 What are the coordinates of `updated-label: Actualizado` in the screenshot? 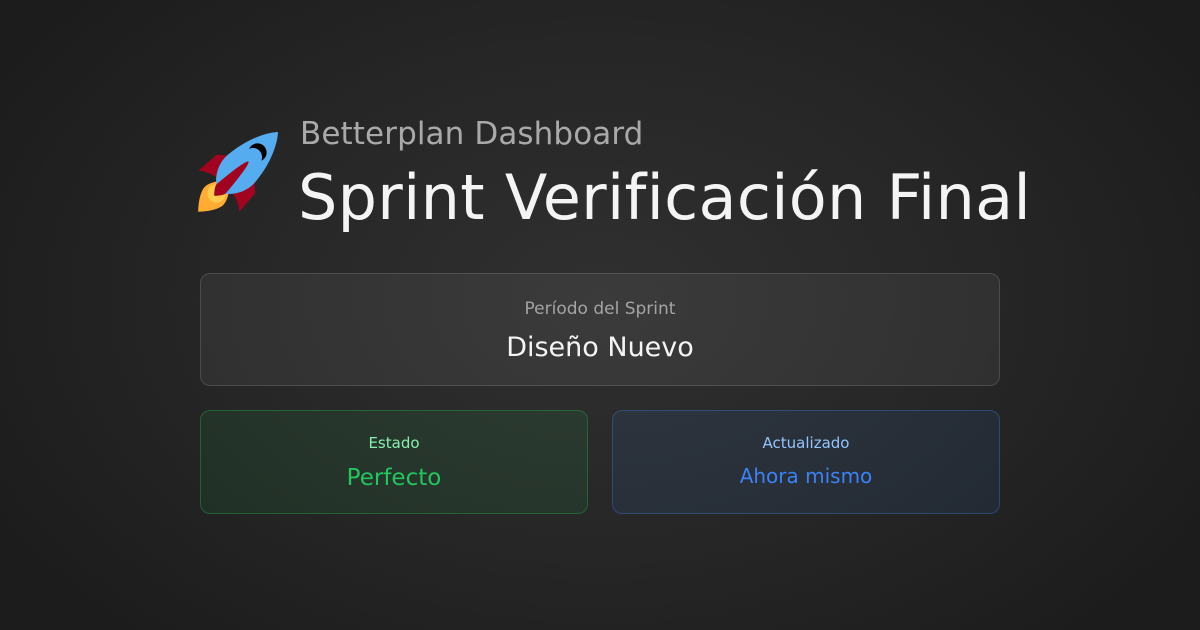 It's located at (806, 443).